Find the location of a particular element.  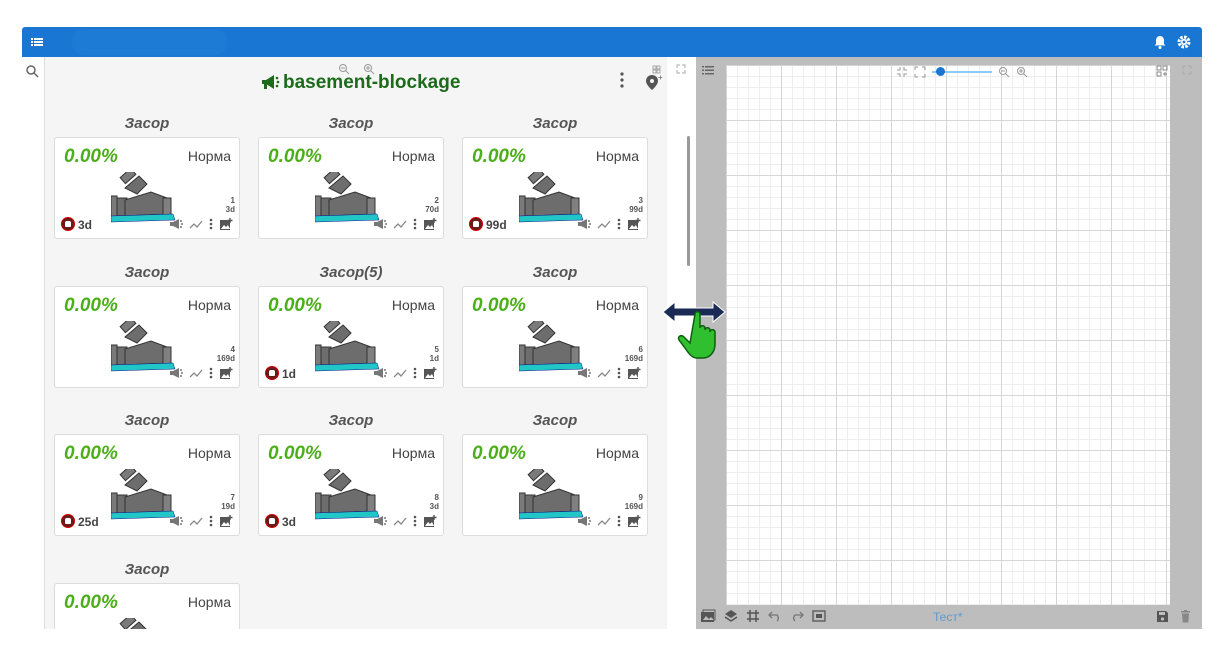

gallery-icon is located at coordinates (708, 616).